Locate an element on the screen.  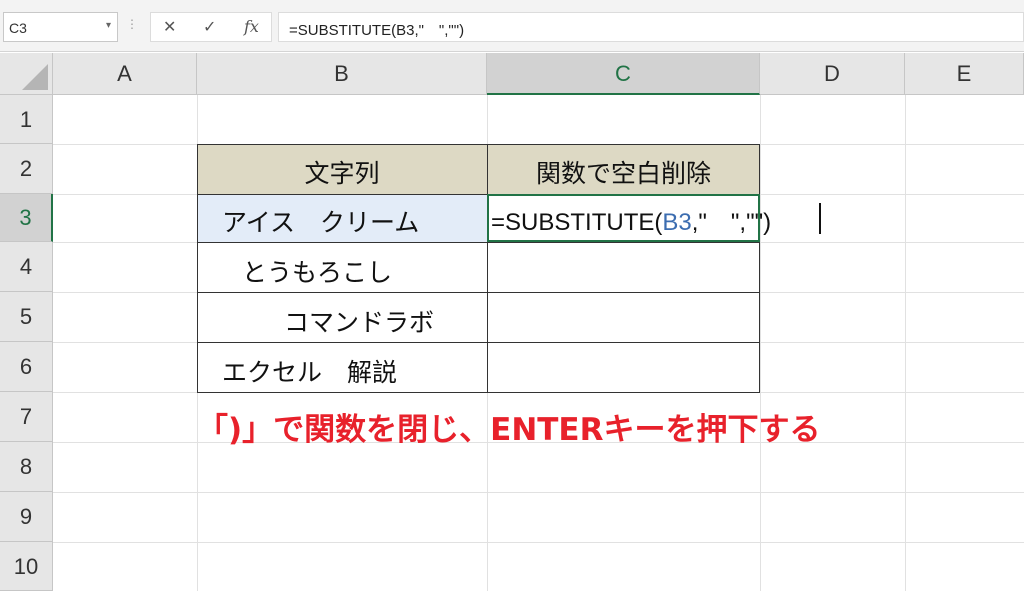
column-header-c: C is located at coordinates (623, 74).